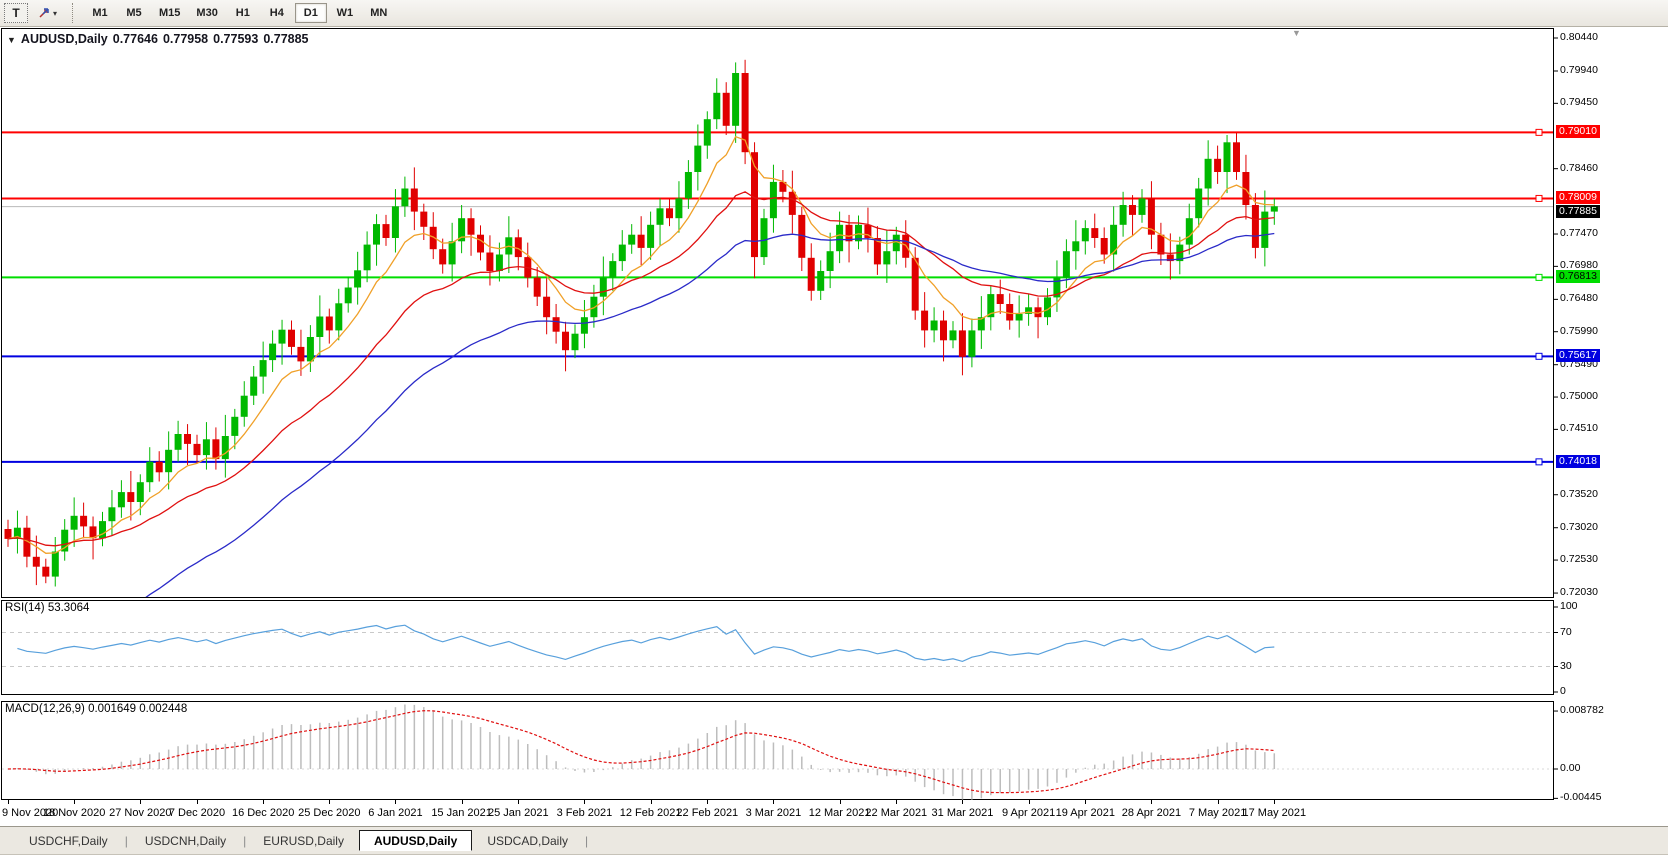 The image size is (1668, 855). What do you see at coordinates (329, 813) in the screenshot?
I see `date-tick-label: 25 Dec 2020` at bounding box center [329, 813].